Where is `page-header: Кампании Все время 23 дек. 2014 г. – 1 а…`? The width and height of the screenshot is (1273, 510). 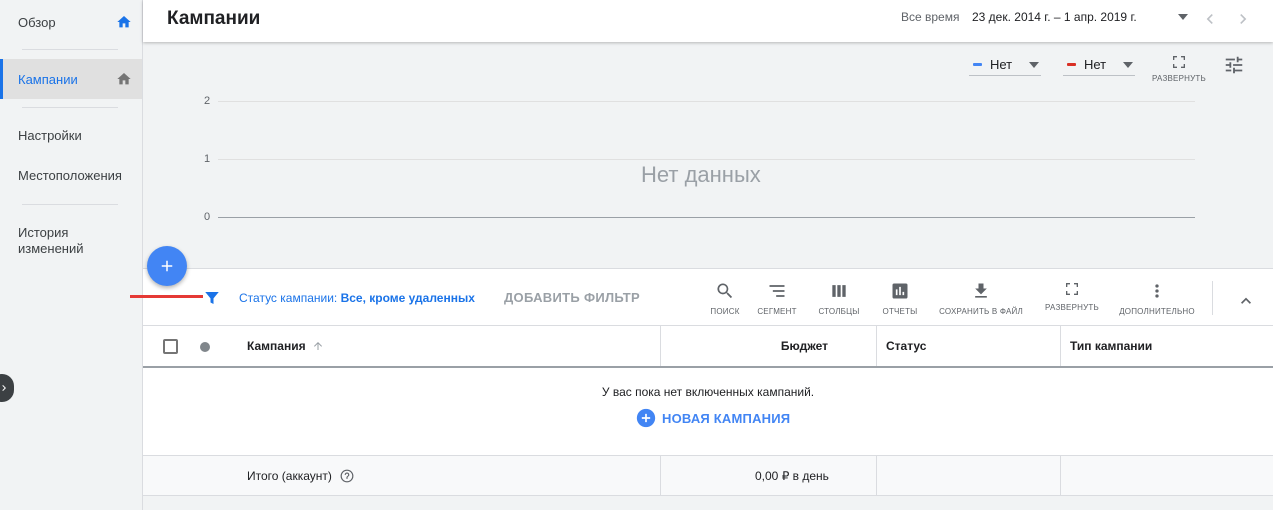 page-header: Кампании Все время 23 дек. 2014 г. – 1 а… is located at coordinates (708, 21).